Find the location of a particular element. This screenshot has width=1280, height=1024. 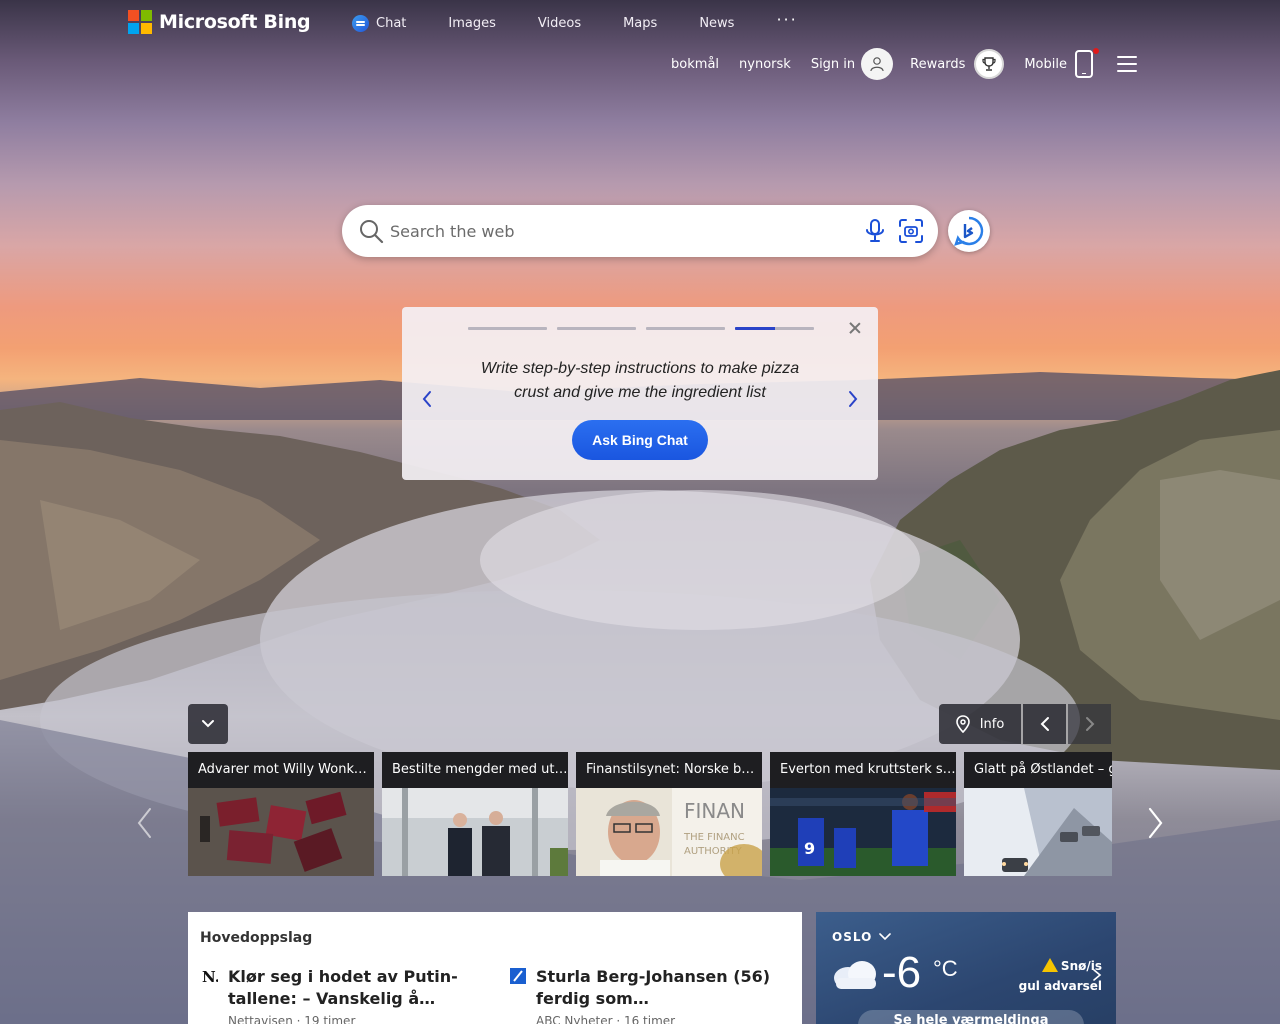

image-info-button: Info is located at coordinates (980, 724).